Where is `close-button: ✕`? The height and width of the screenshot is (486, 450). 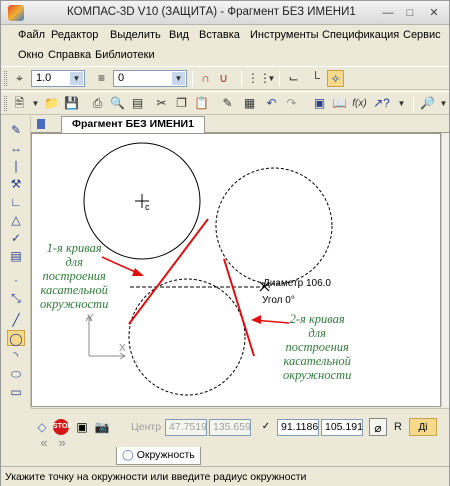
close-button: ✕ is located at coordinates (434, 13).